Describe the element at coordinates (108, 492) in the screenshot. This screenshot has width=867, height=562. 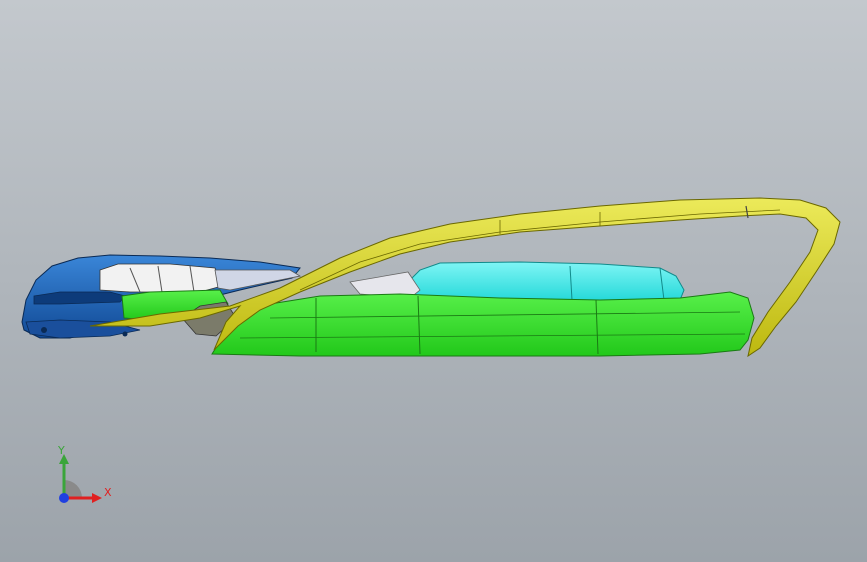
I see `x-axis-label: X` at that location.